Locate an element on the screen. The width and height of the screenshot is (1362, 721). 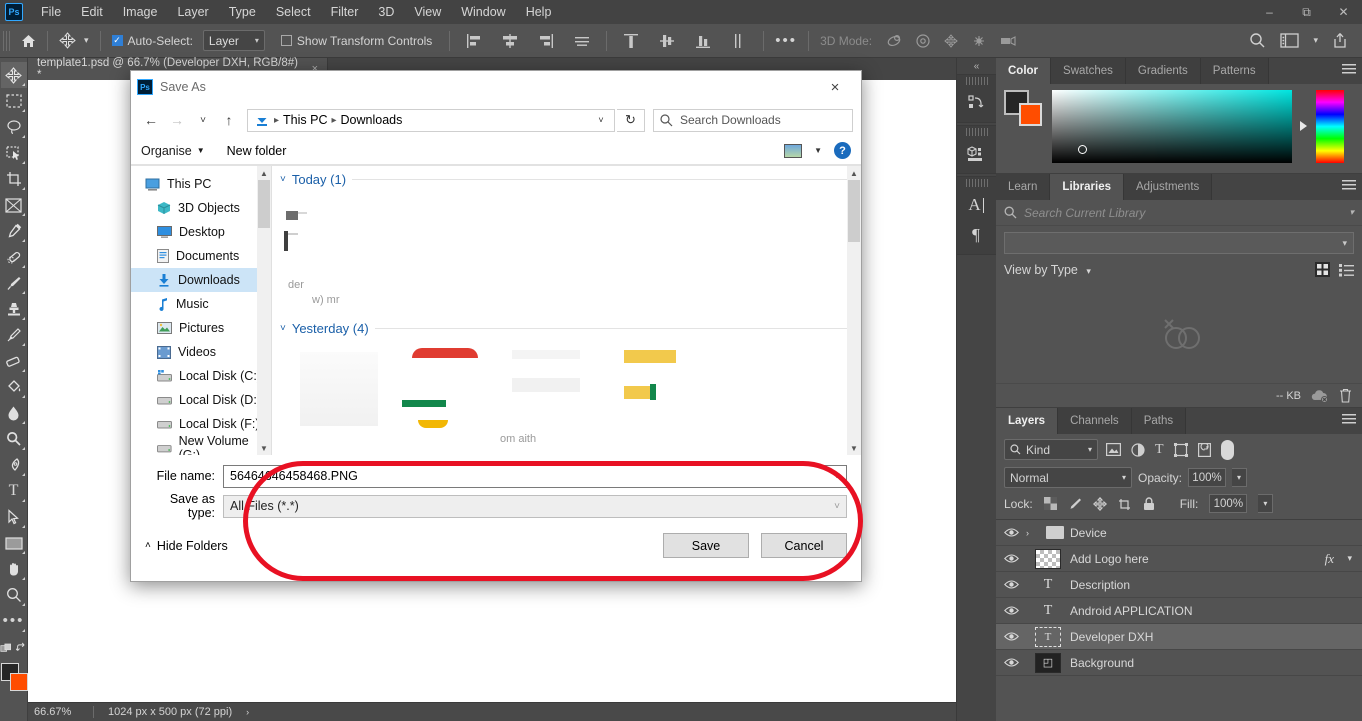
library-selector-dropdown: ▾ is located at coordinates (1179, 243).